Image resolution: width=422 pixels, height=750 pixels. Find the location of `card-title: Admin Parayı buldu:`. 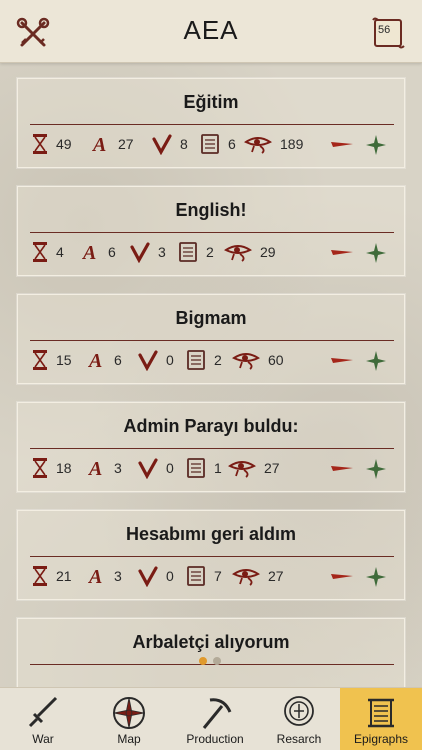

card-title: Admin Parayı buldu: is located at coordinates (211, 426).